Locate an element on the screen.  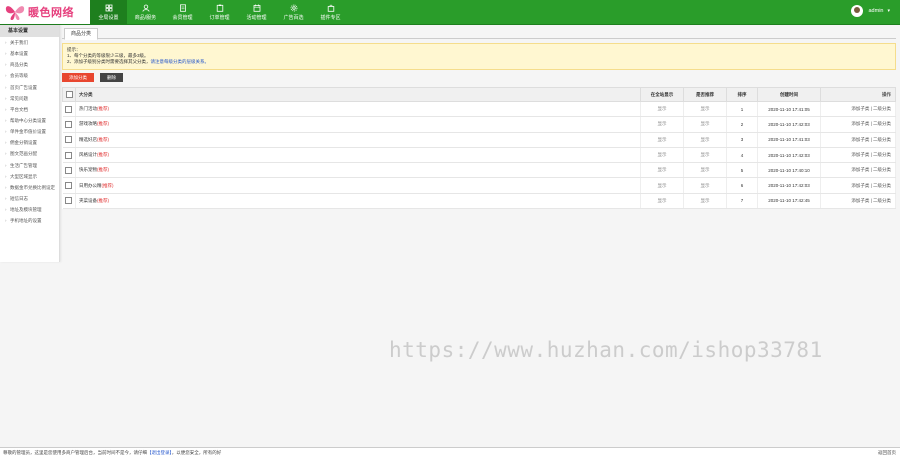
hot-tag: (推荐) is located at coordinates (103, 200).